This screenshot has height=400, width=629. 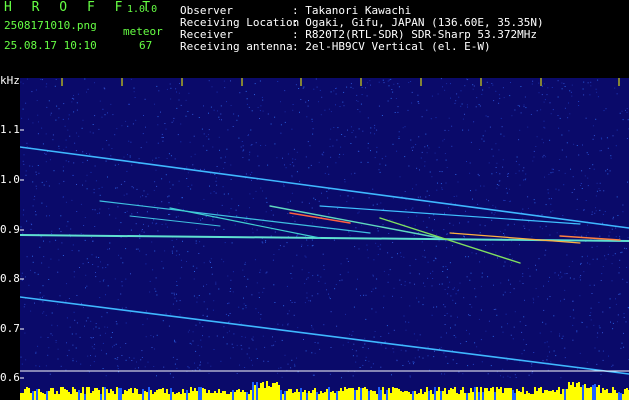 What do you see at coordinates (146, 45) in the screenshot?
I see `meteor-count: 67` at bounding box center [146, 45].